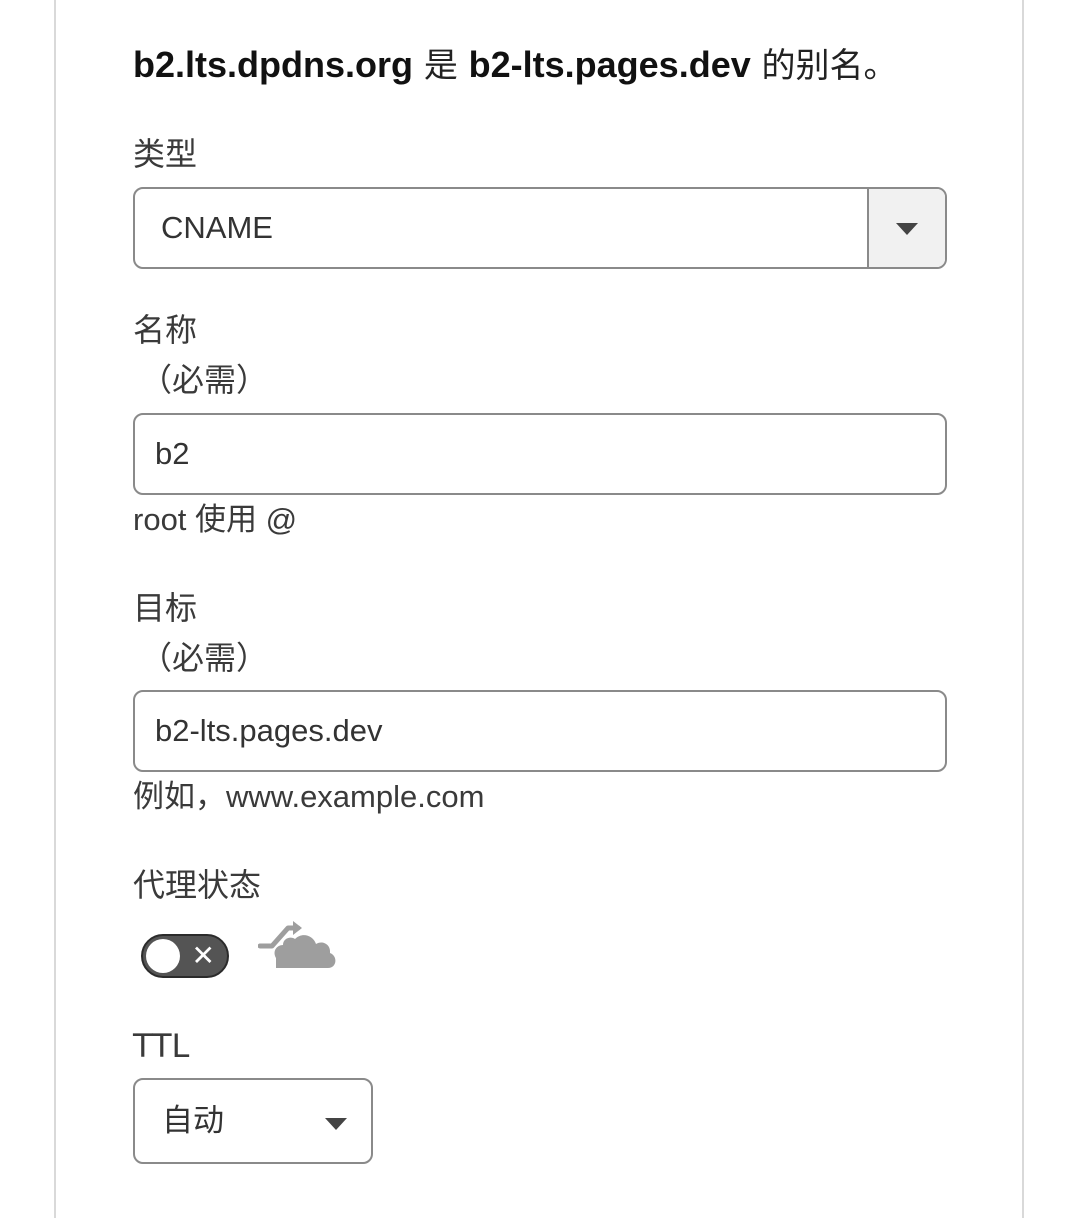 The height and width of the screenshot is (1218, 1080). Describe the element at coordinates (441, 66) in the screenshot. I see `summary-connector: 是` at that location.